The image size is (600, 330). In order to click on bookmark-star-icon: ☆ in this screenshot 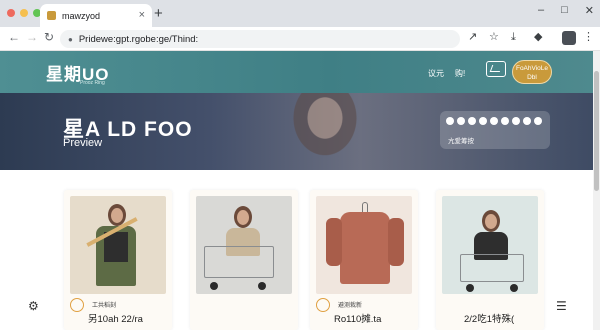, I will do `click(494, 37)`.